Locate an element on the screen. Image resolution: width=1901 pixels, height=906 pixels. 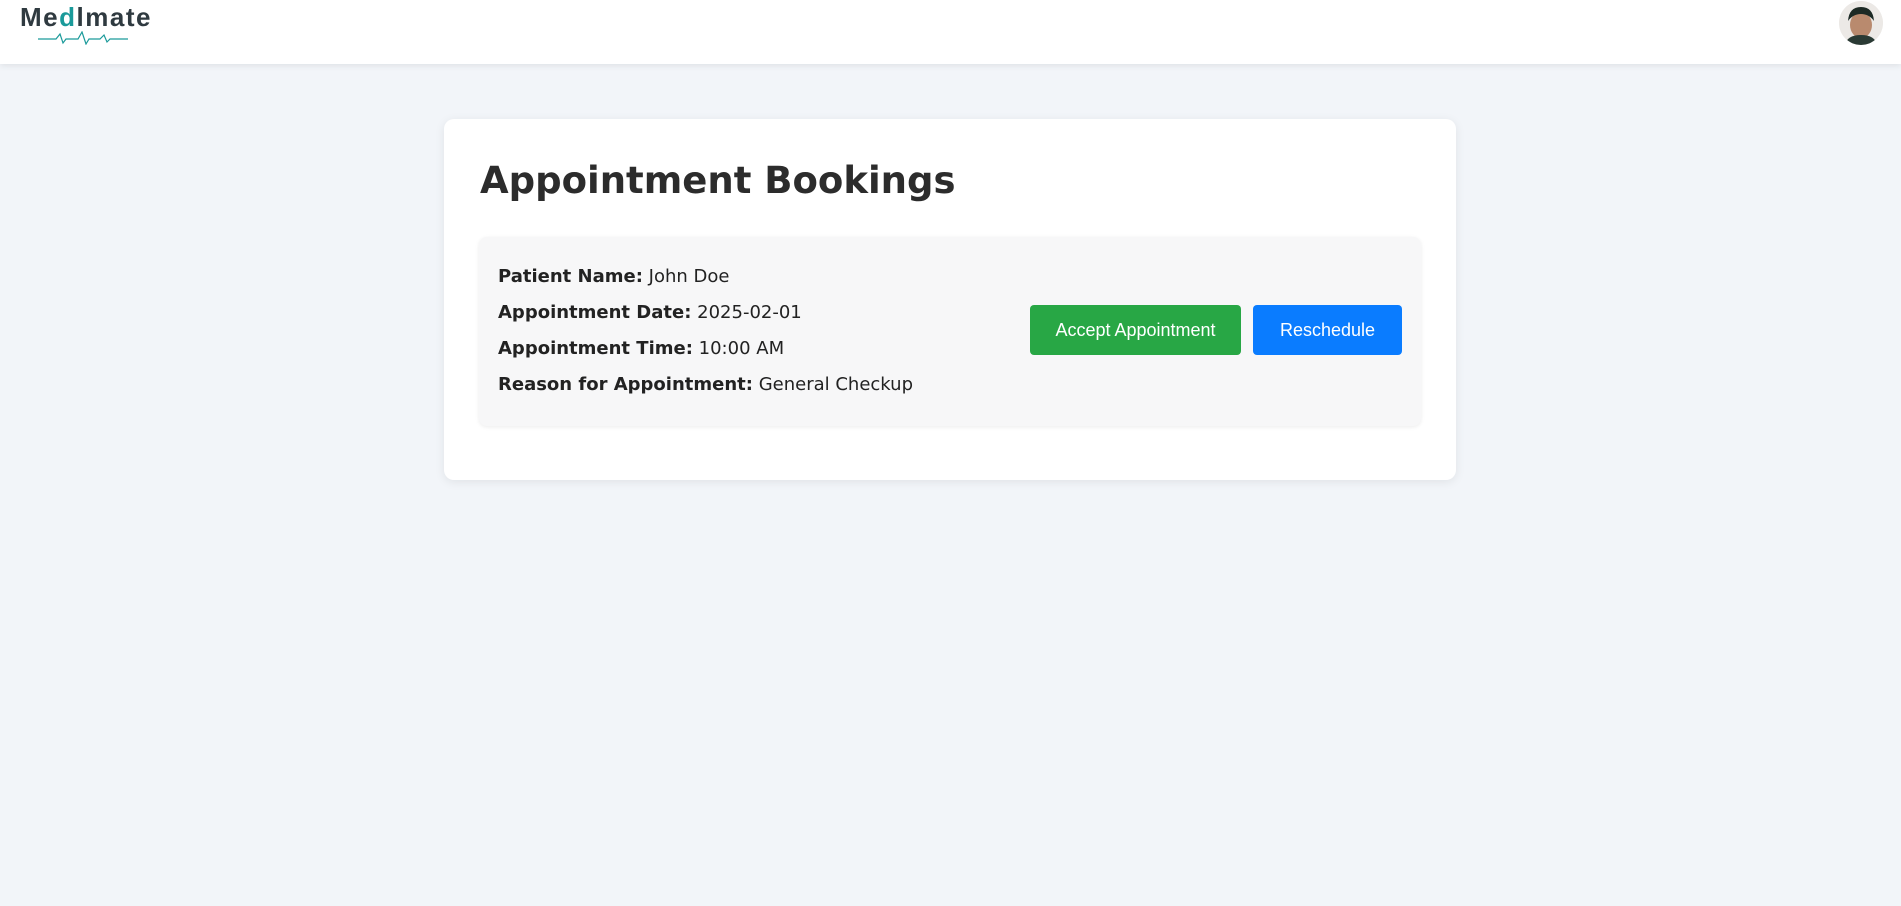
logo-text-suffix: lmate is located at coordinates (114, 17).